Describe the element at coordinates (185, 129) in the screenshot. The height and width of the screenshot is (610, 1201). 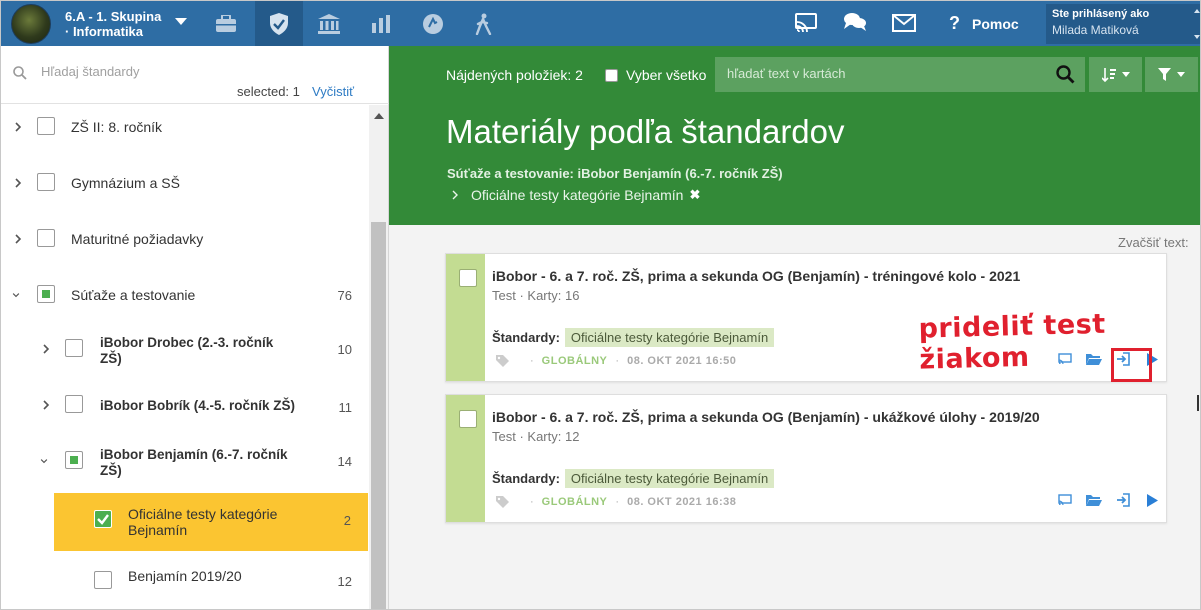
I see `tree-item: ZŠ II: 8. ročník` at that location.